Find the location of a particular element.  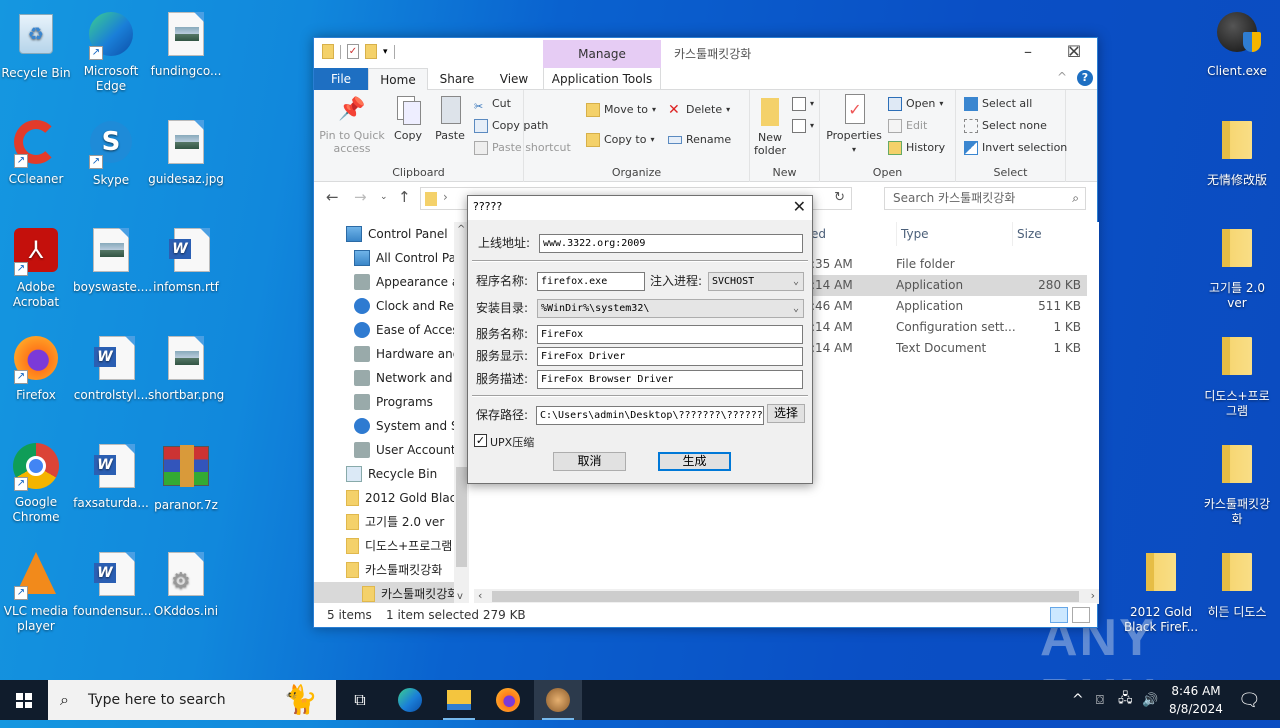

nav-tree-item: Network and Ir is located at coordinates (391, 378).